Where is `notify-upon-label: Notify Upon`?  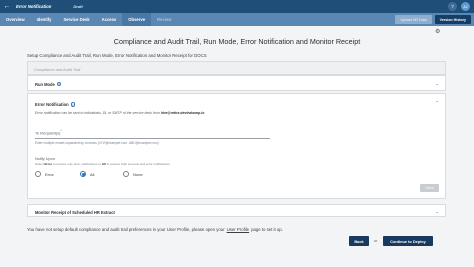
notify-upon-label: Notify Upon is located at coordinates (45, 159).